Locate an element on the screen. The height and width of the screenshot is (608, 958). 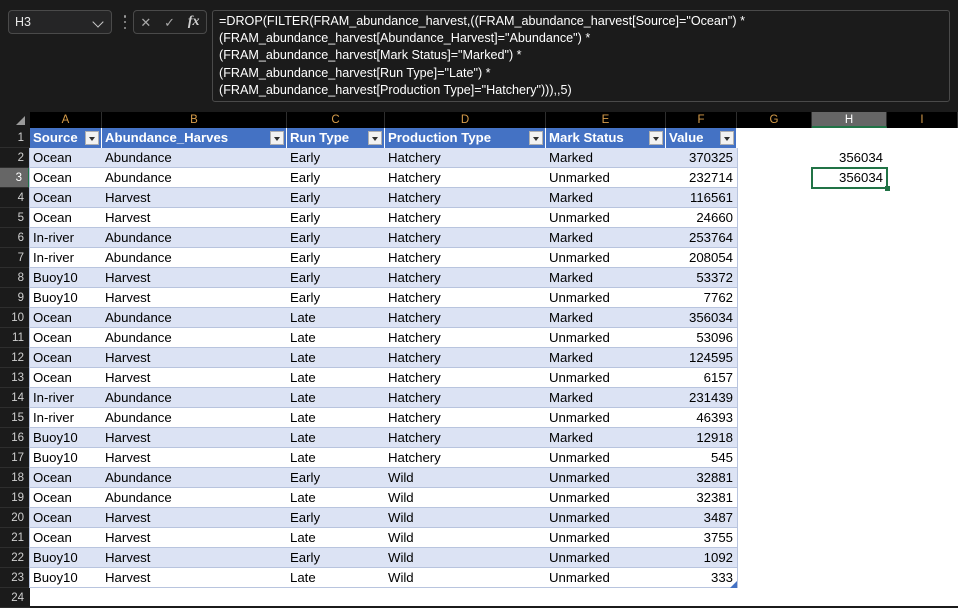
row-header-13: 13 is located at coordinates (15, 378).